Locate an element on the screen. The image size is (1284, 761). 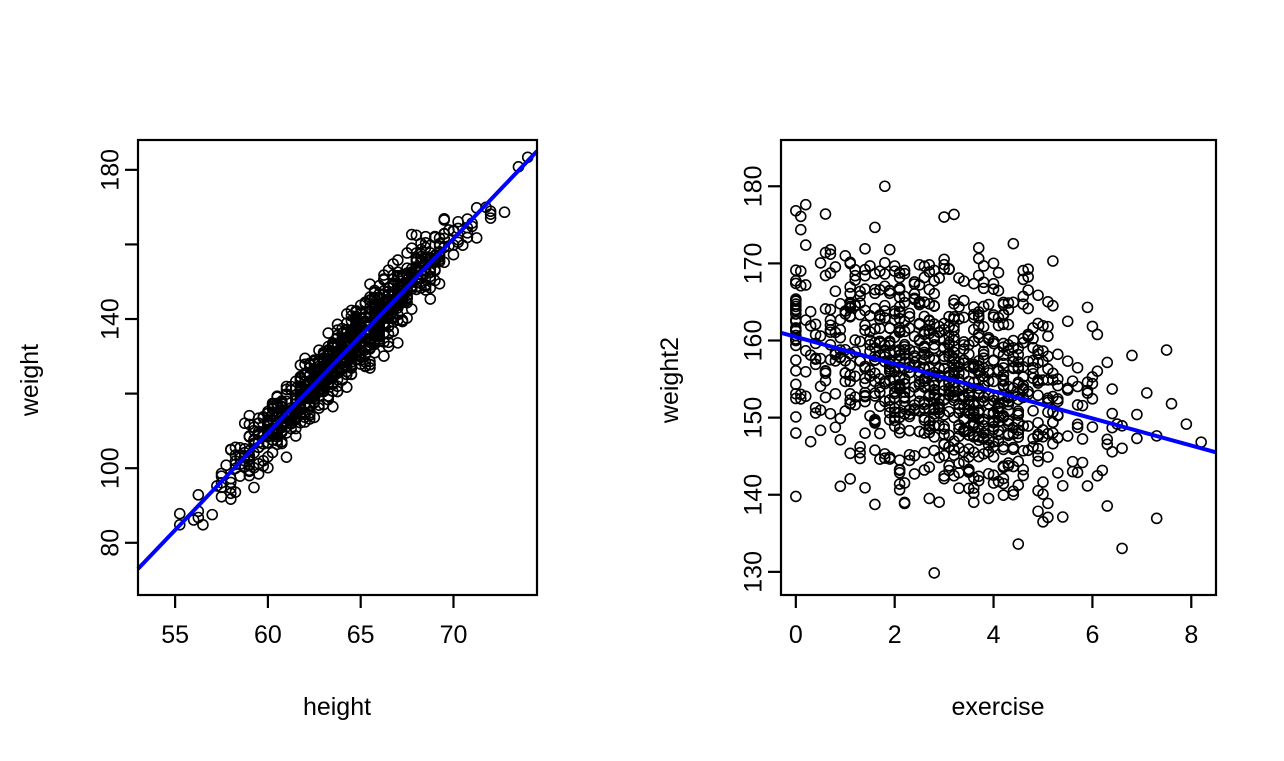
y-tick-label: 170 is located at coordinates (754, 264).